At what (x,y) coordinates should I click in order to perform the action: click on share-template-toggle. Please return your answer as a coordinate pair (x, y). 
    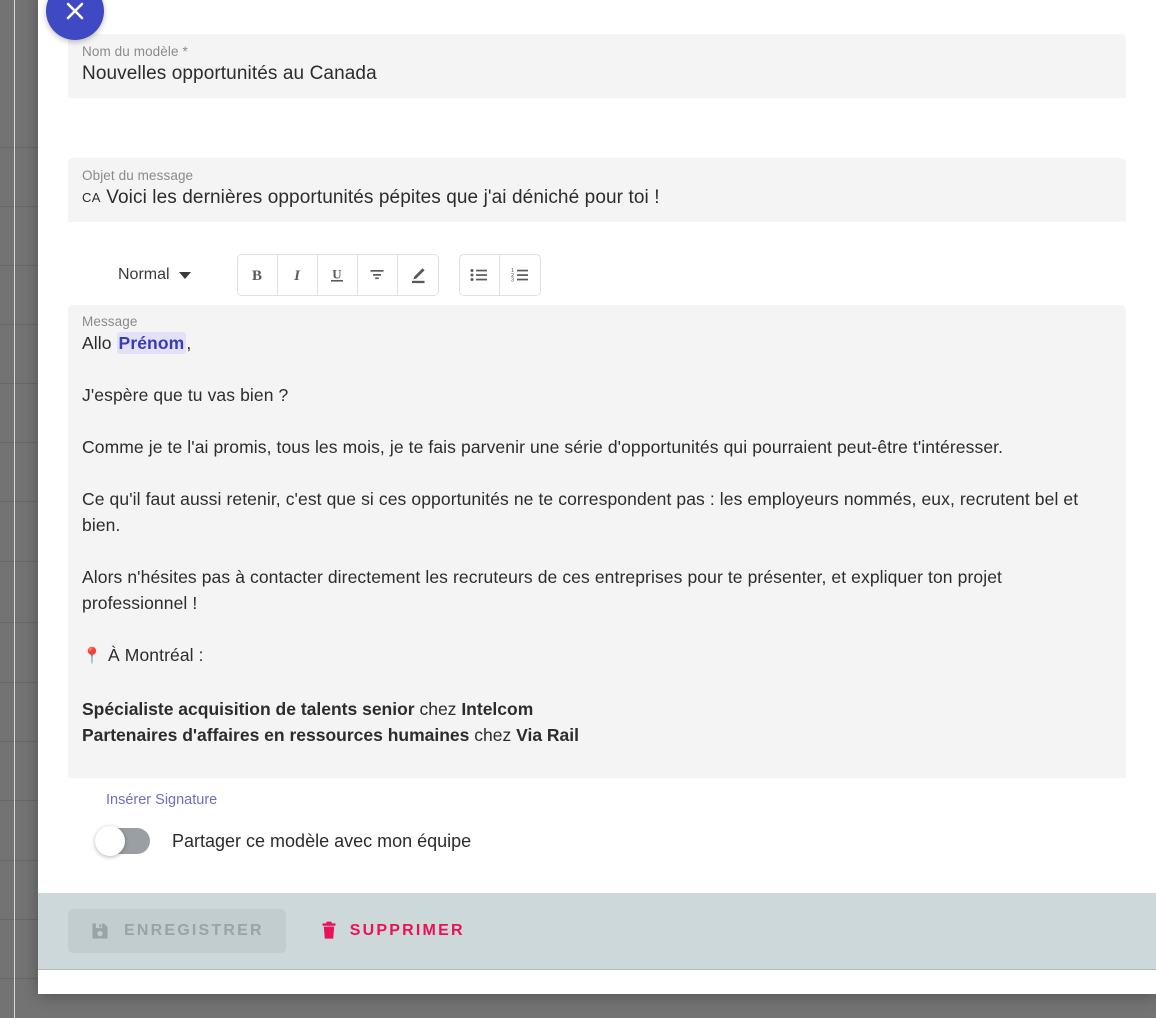
    Looking at the image, I should click on (122, 841).